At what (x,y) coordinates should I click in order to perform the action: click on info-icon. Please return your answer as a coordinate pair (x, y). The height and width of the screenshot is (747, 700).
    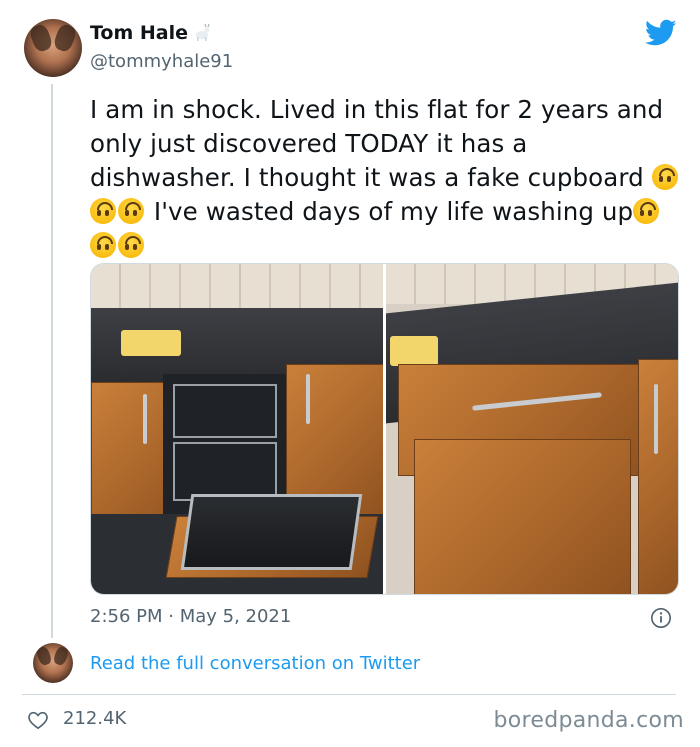
    Looking at the image, I should click on (661, 618).